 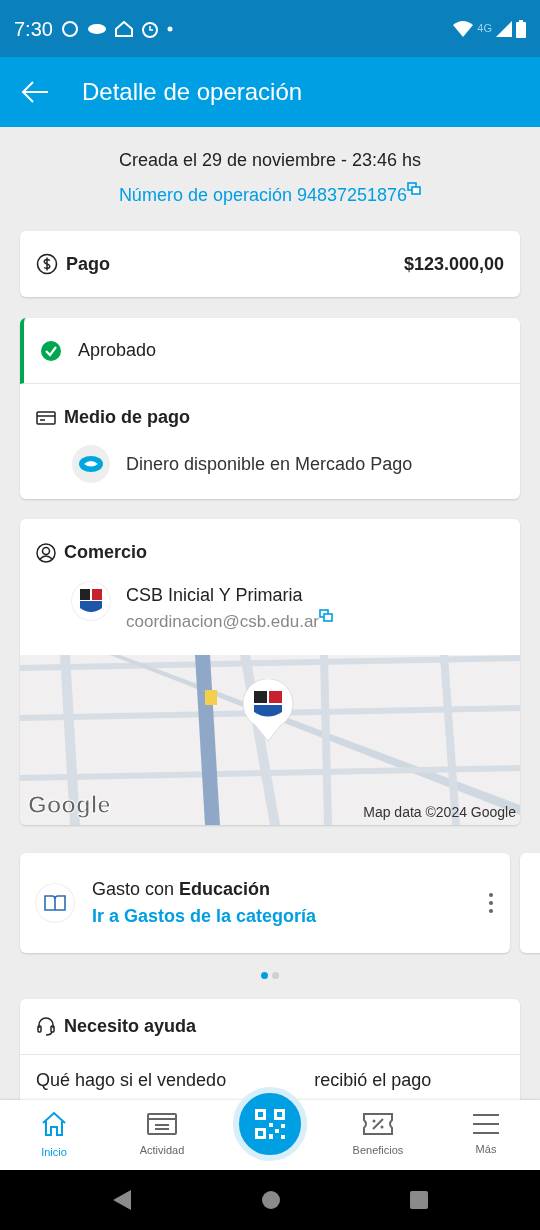 What do you see at coordinates (269, 464) in the screenshot?
I see `payment-method: Dinero disponible en Mercado Pago` at bounding box center [269, 464].